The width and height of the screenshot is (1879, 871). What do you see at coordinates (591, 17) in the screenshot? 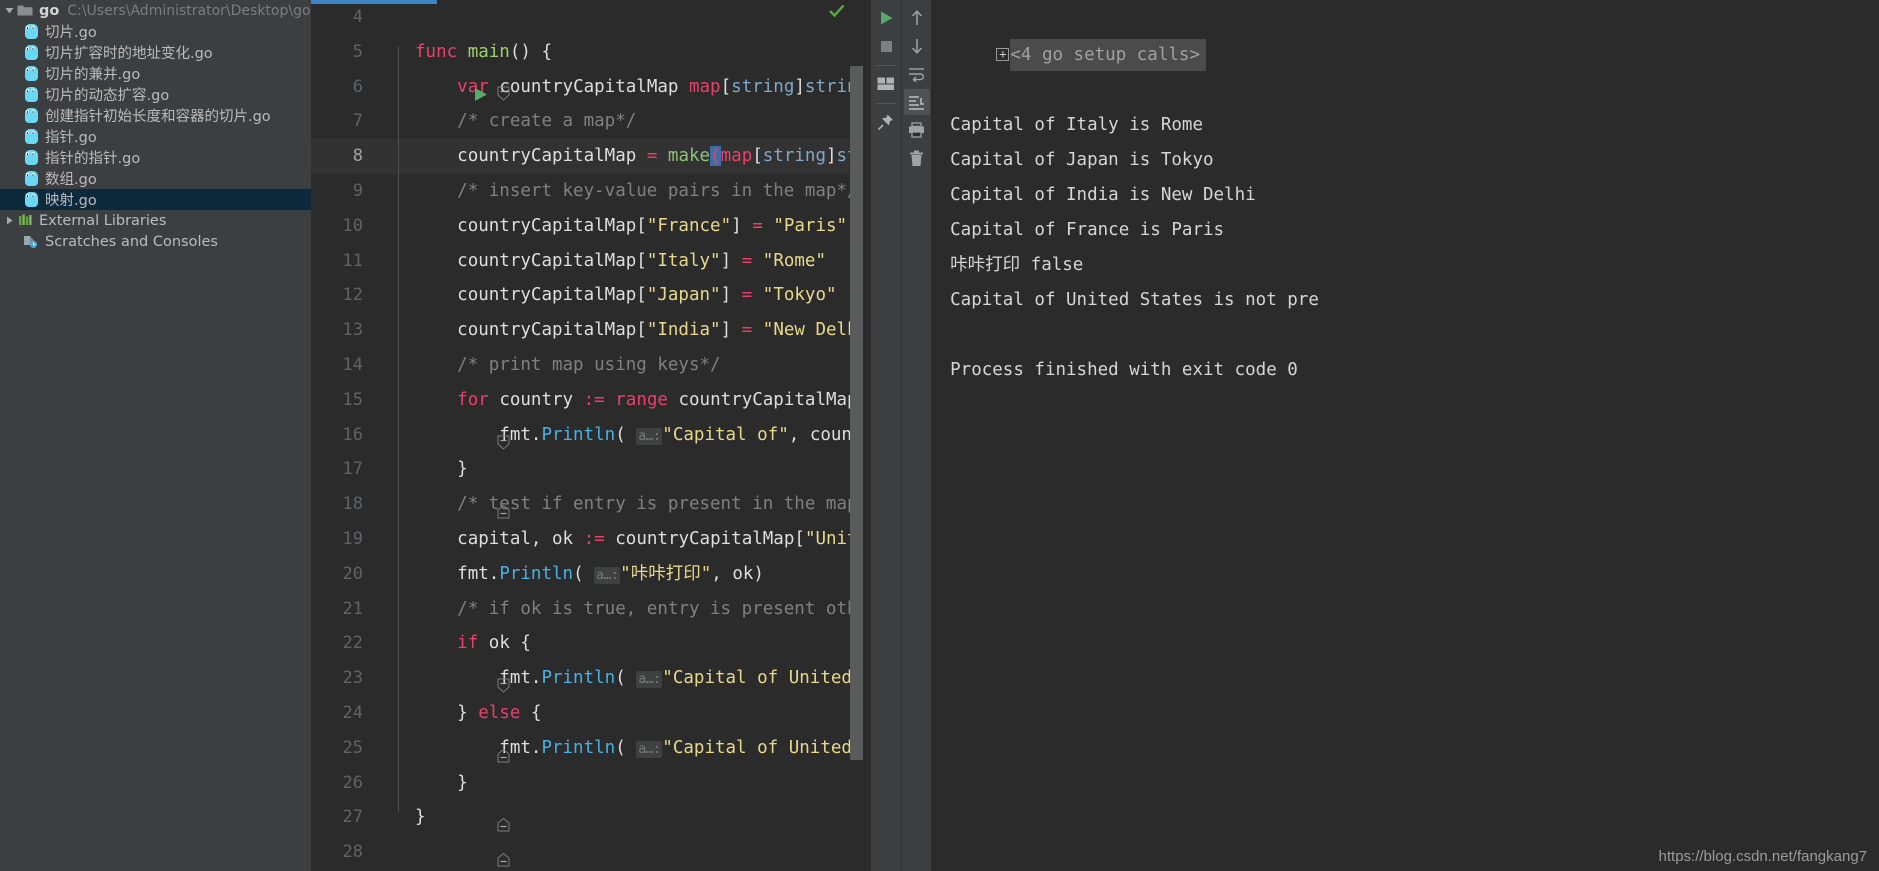
I see `code-line: 4` at bounding box center [591, 17].